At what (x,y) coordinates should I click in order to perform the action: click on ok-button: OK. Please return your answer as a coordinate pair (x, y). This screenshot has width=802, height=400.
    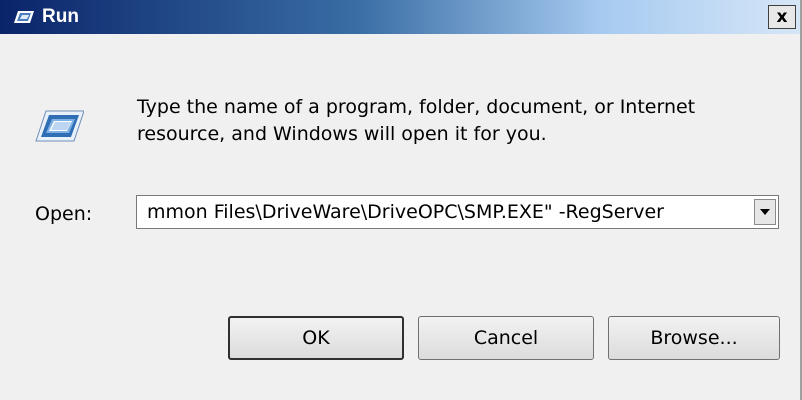
    Looking at the image, I should click on (316, 338).